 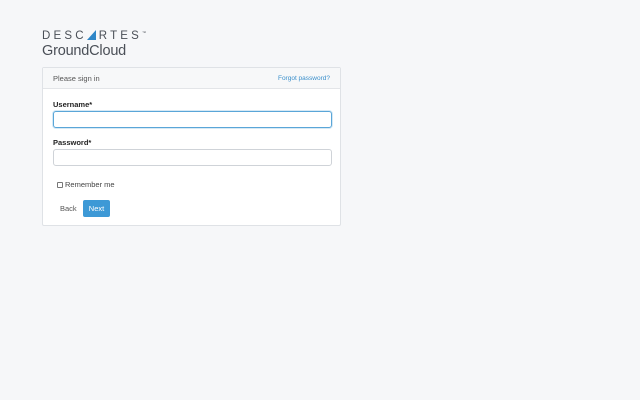 I want to click on password-label: Password*, so click(x=72, y=142).